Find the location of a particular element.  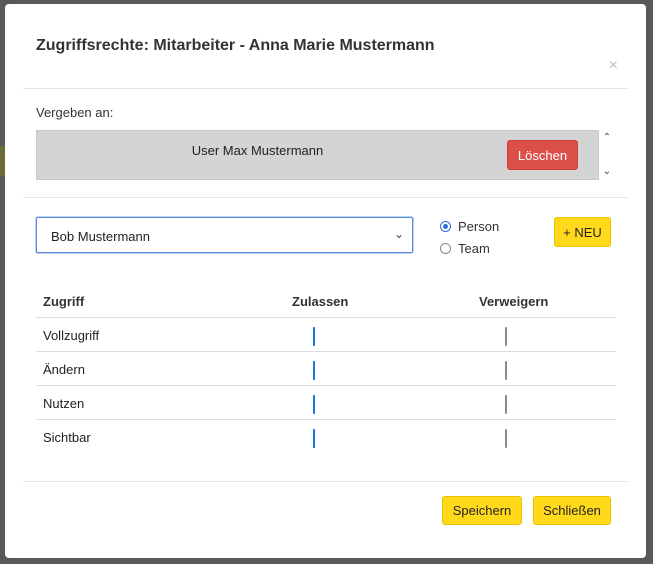

header-zugriff: Zugriff is located at coordinates (64, 301).